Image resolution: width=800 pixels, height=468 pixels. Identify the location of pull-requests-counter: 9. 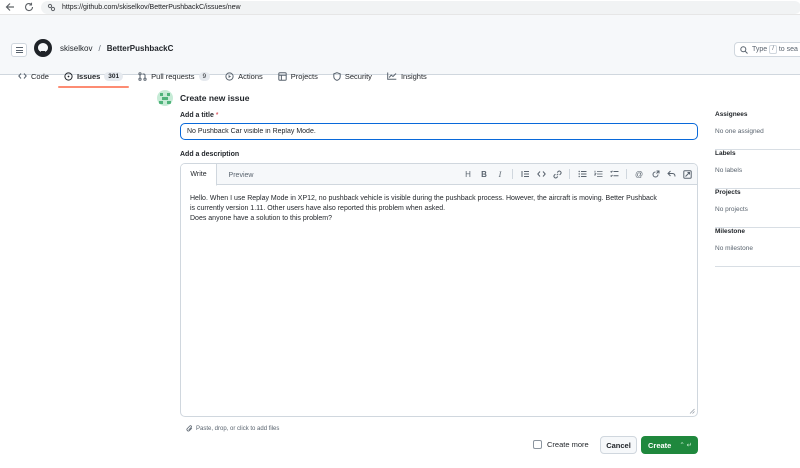
(204, 76).